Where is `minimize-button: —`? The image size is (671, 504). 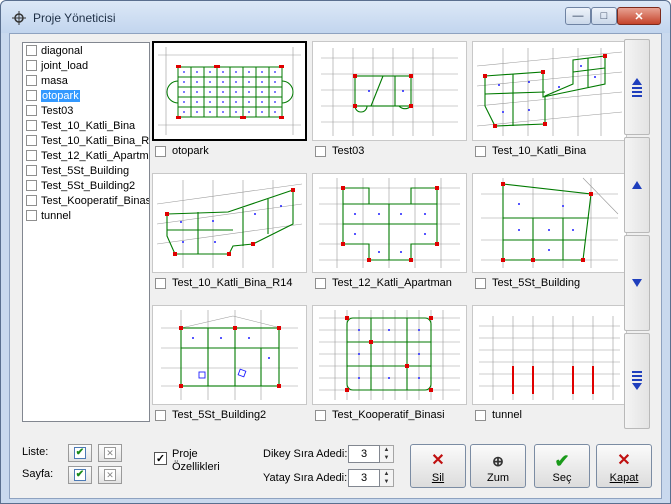 minimize-button: — is located at coordinates (578, 16).